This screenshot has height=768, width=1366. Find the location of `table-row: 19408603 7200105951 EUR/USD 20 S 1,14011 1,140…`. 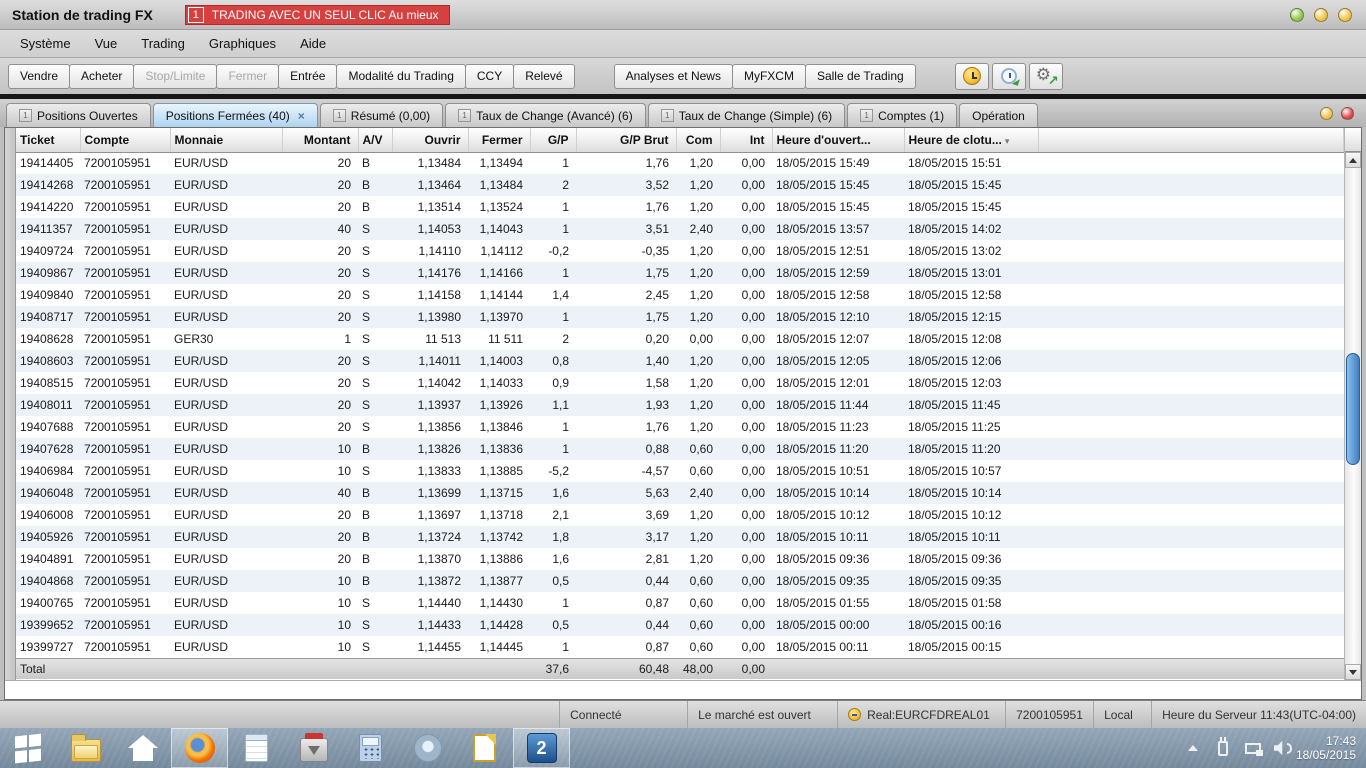

table-row: 19408603 7200105951 EUR/USD 20 S 1,14011 1,140… is located at coordinates (680, 361).